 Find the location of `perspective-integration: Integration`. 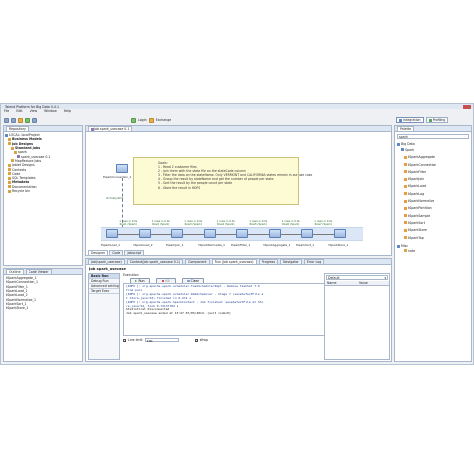

perspective-integration: Integration is located at coordinates (410, 120).